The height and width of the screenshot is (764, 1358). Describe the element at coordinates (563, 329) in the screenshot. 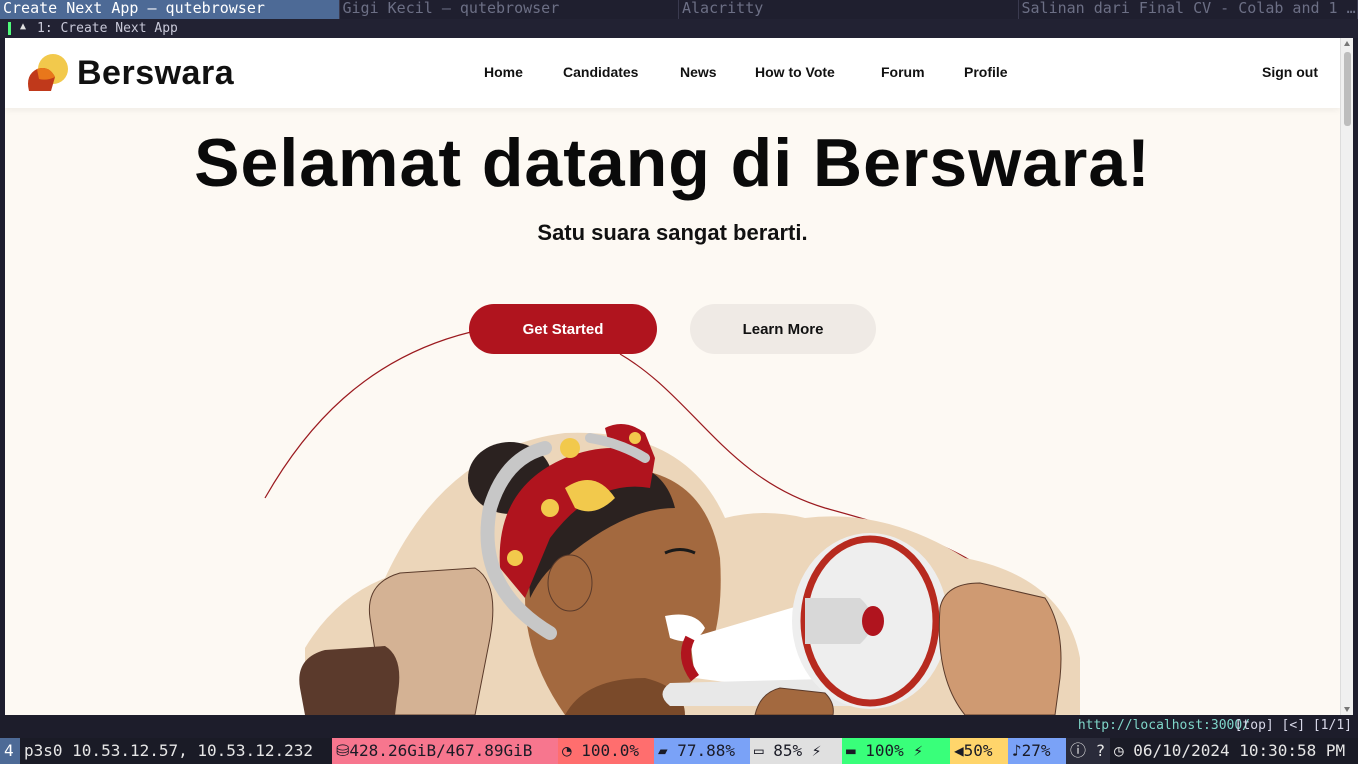

I see `get-started-button: Get Started` at that location.